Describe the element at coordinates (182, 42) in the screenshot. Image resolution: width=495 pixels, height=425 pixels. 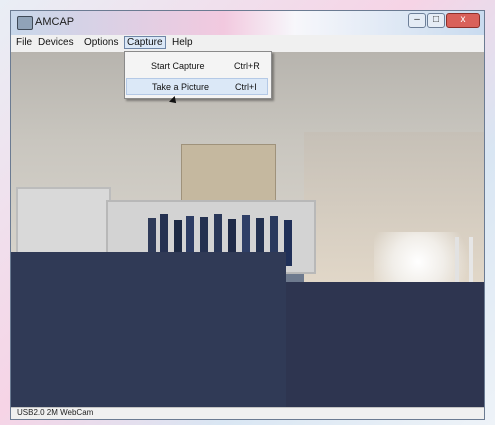
I see `menu-help: Help` at that location.